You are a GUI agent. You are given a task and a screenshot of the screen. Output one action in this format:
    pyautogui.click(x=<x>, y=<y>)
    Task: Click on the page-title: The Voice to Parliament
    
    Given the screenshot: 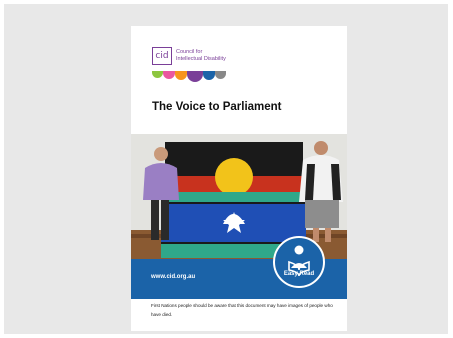 What is the action you would take?
    pyautogui.click(x=217, y=107)
    